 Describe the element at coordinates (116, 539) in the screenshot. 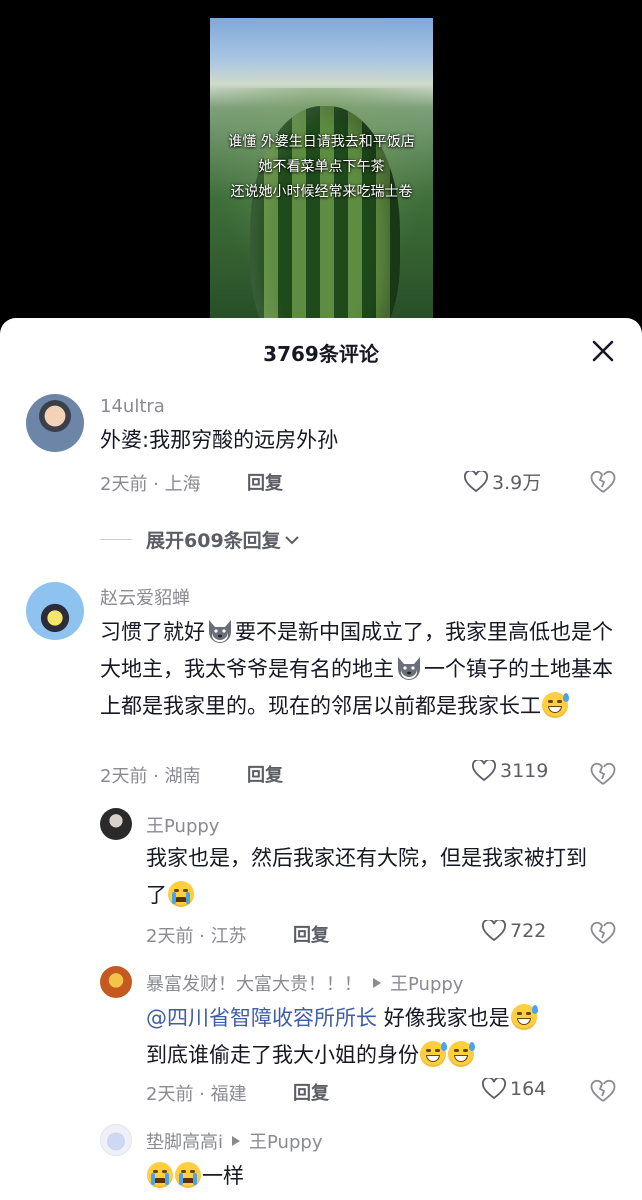

I see `divider-line` at that location.